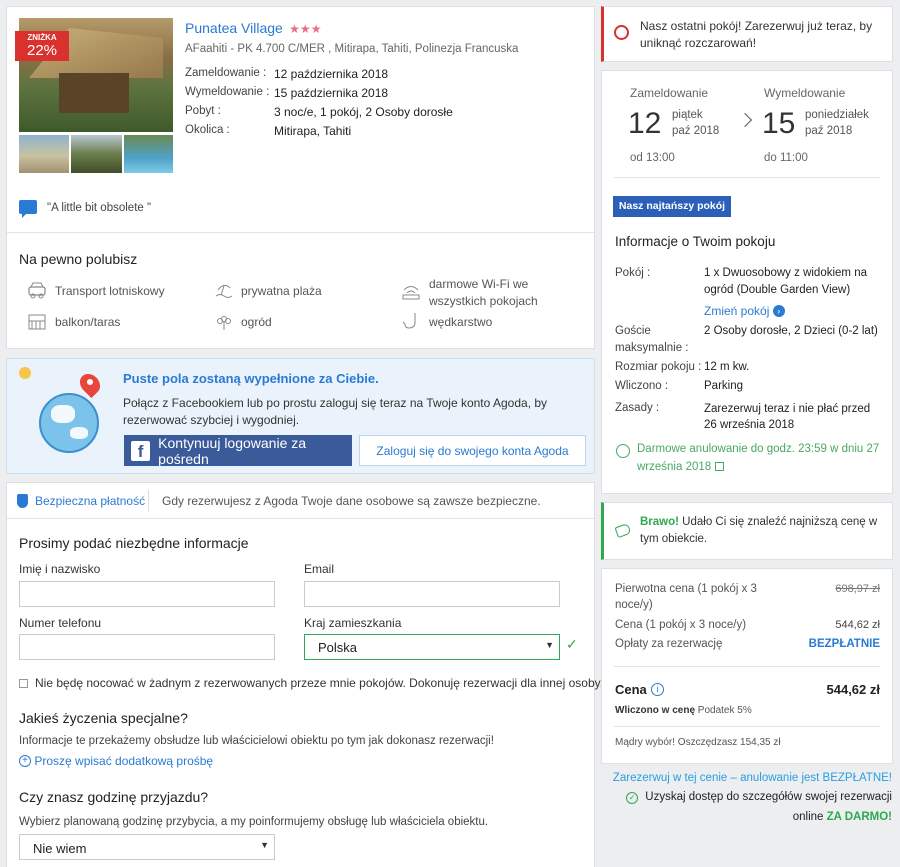 Image resolution: width=900 pixels, height=867 pixels. I want to click on price-label: Cena (1 pokój x 3 noce/y), so click(681, 625).